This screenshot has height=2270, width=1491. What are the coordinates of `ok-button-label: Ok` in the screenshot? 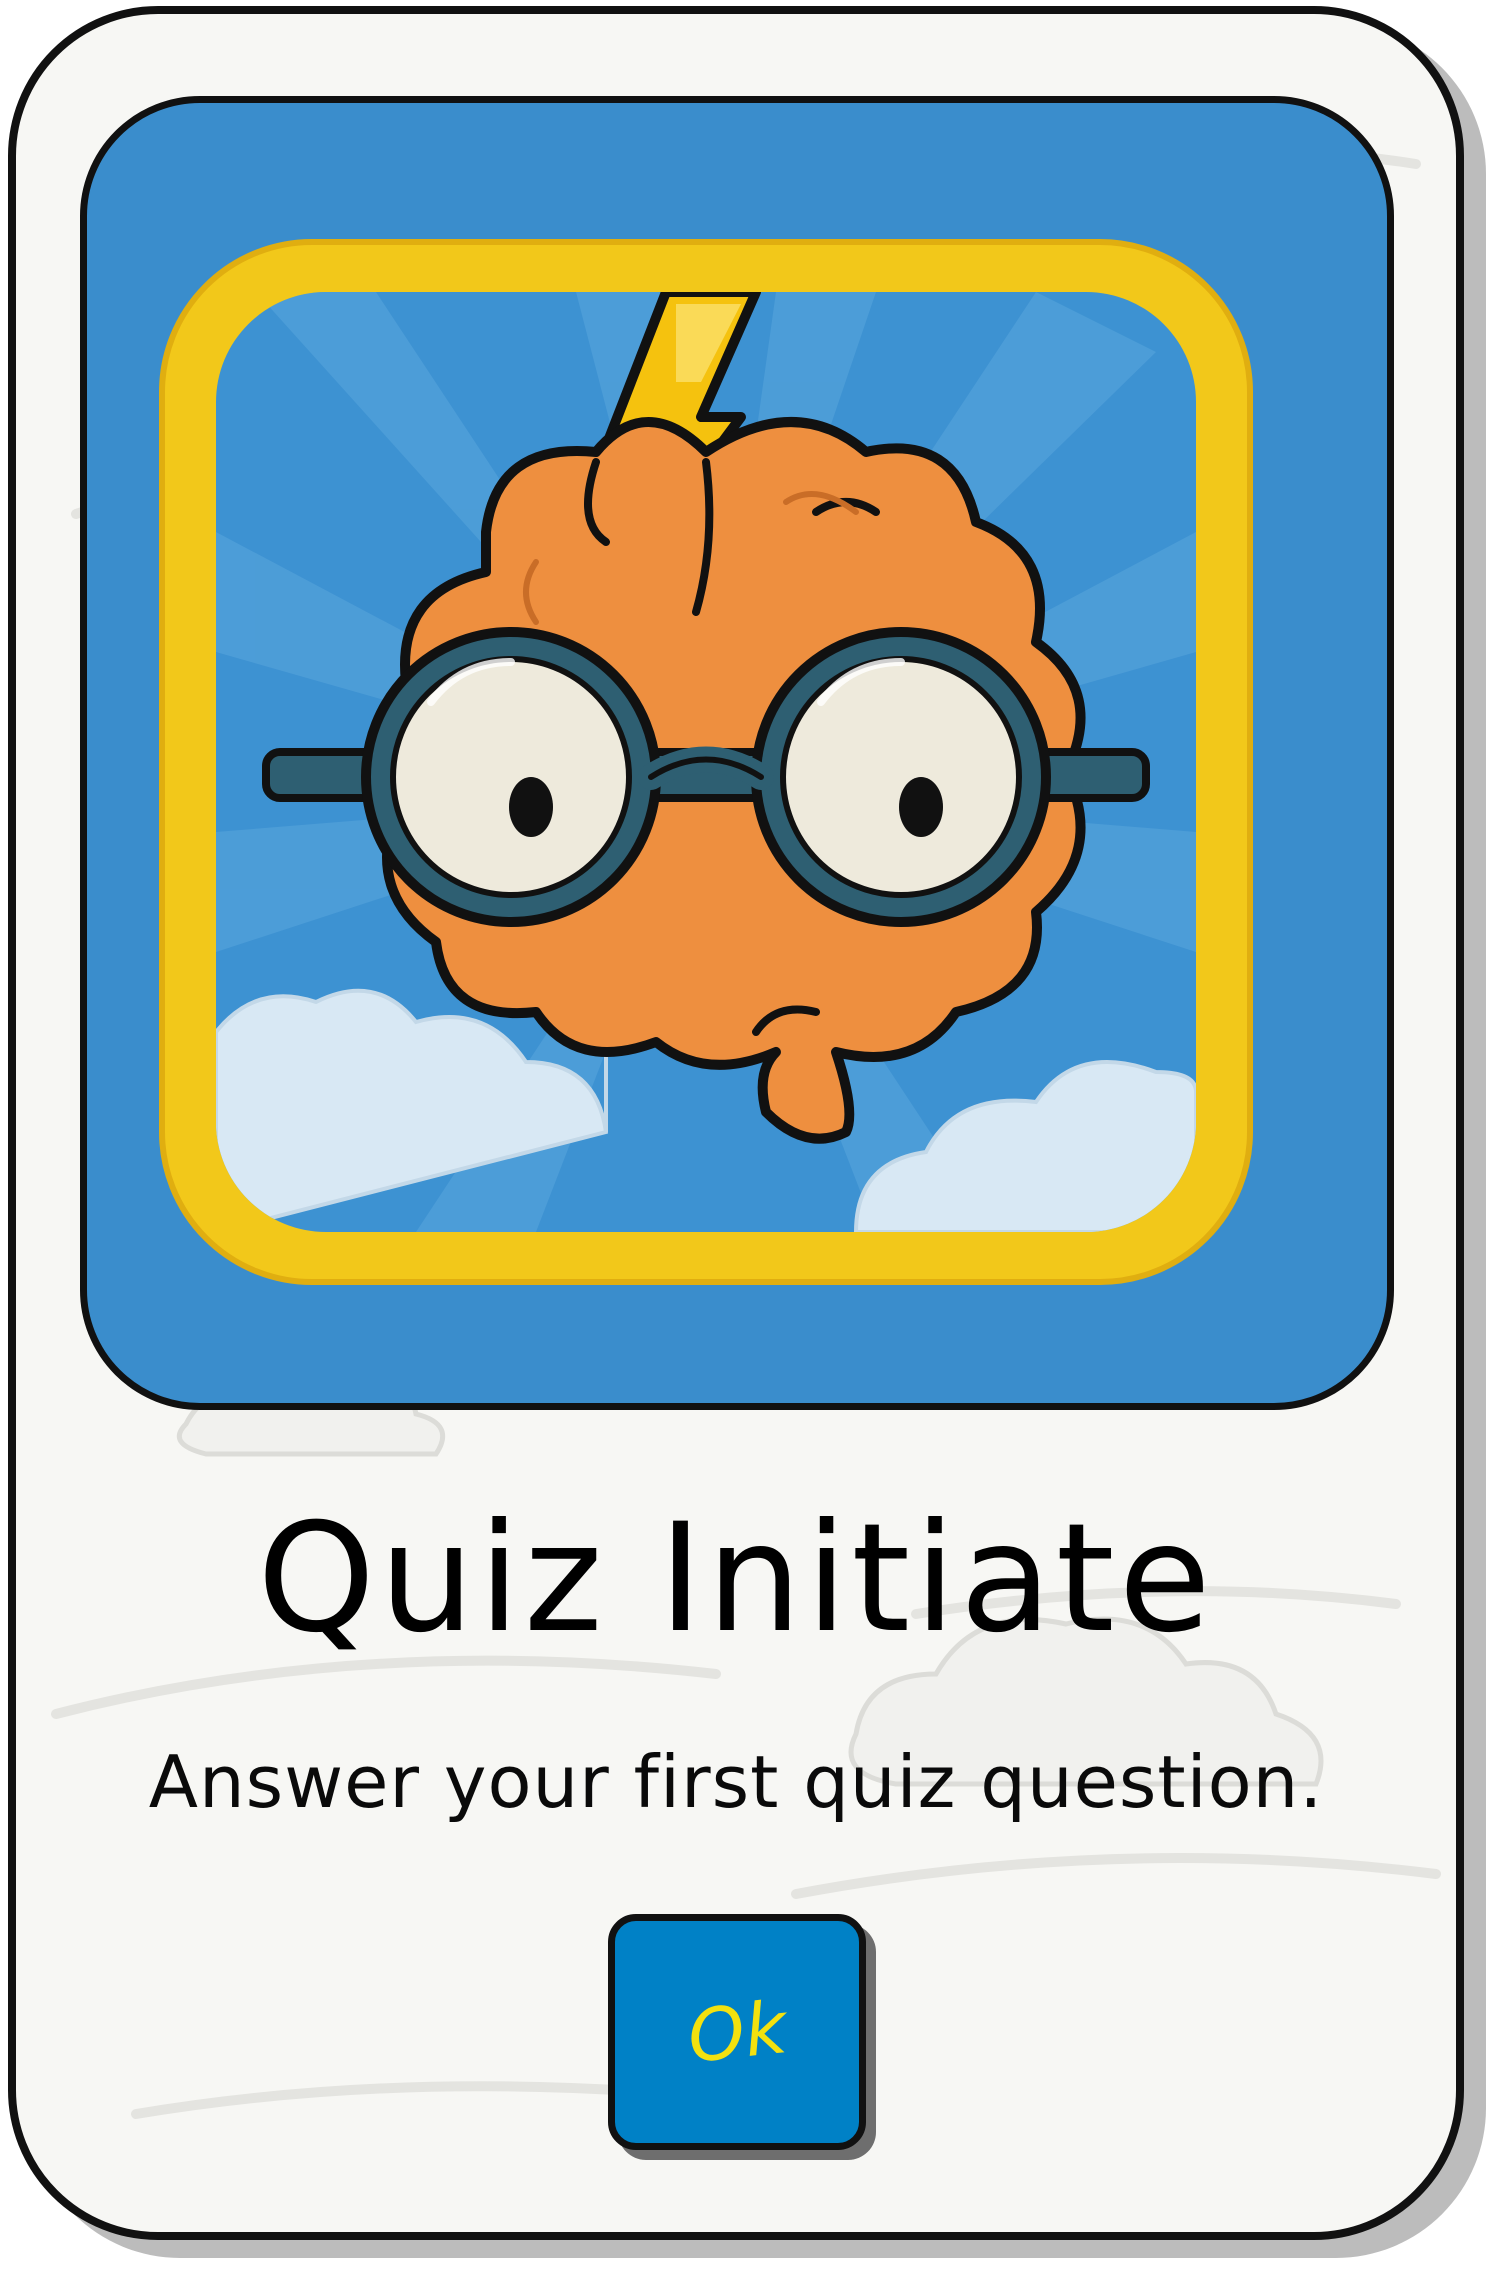 It's located at (737, 2032).